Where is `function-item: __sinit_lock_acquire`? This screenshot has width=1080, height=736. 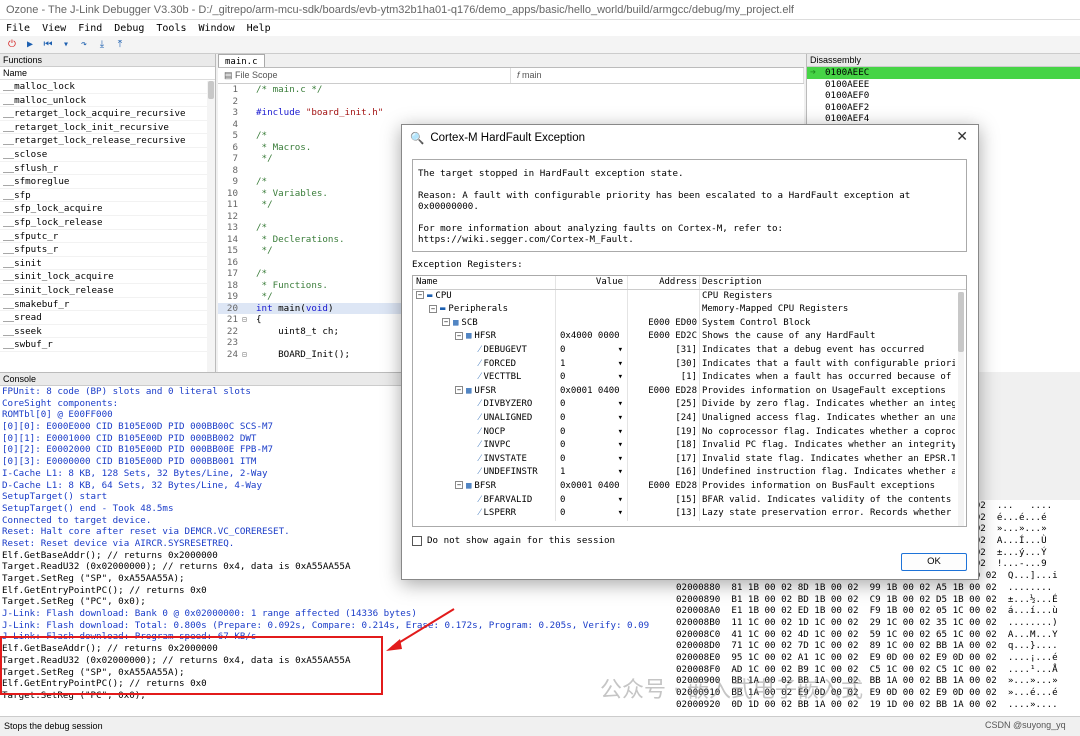
function-item: __sinit_lock_acquire is located at coordinates (107, 277).